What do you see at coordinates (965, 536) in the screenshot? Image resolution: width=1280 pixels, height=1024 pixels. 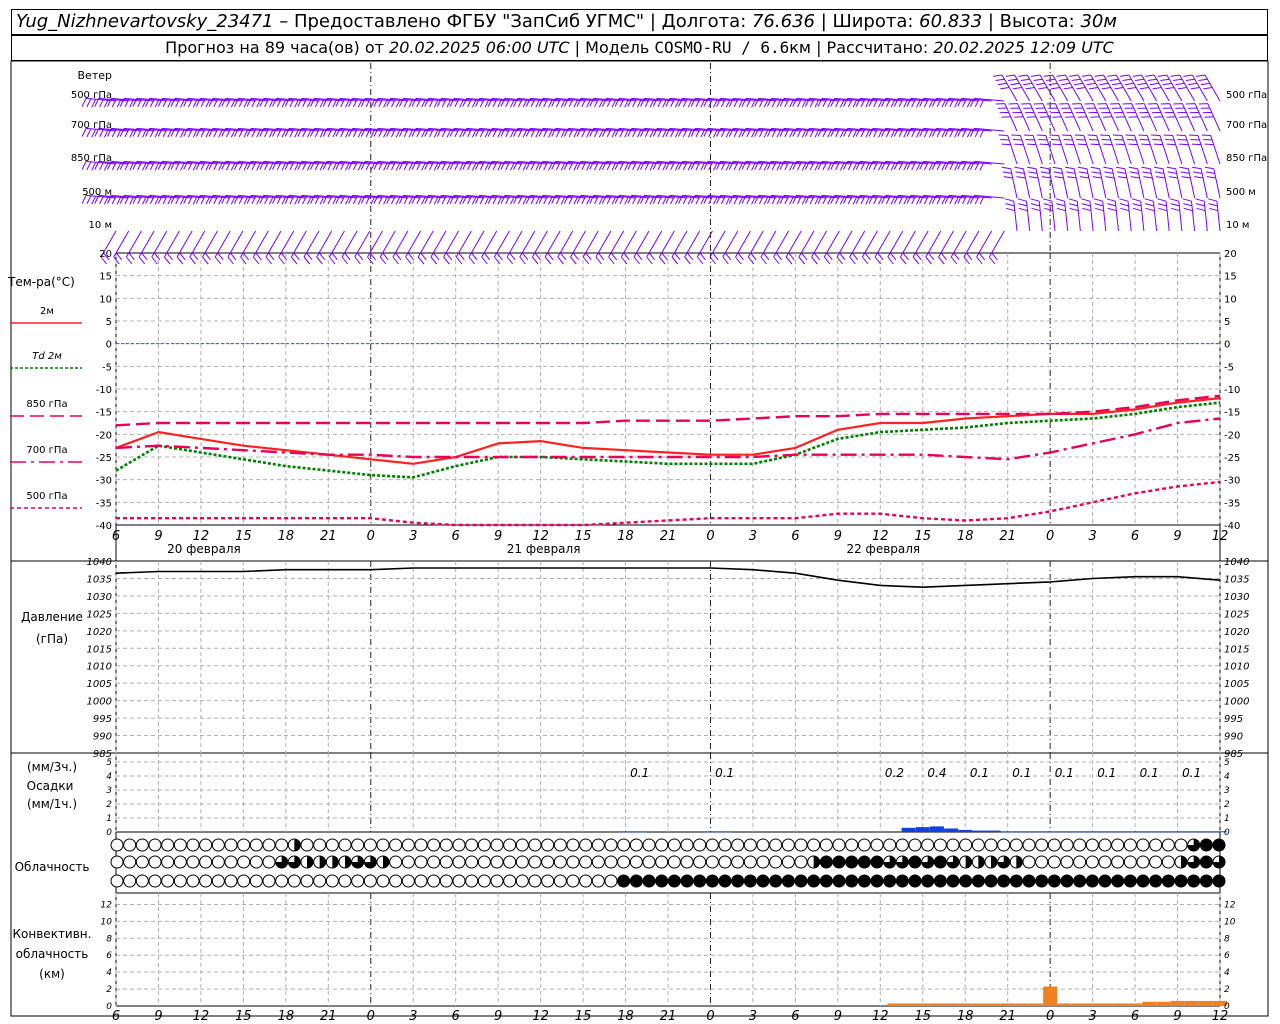 I see `hour-label-mid: 18` at bounding box center [965, 536].